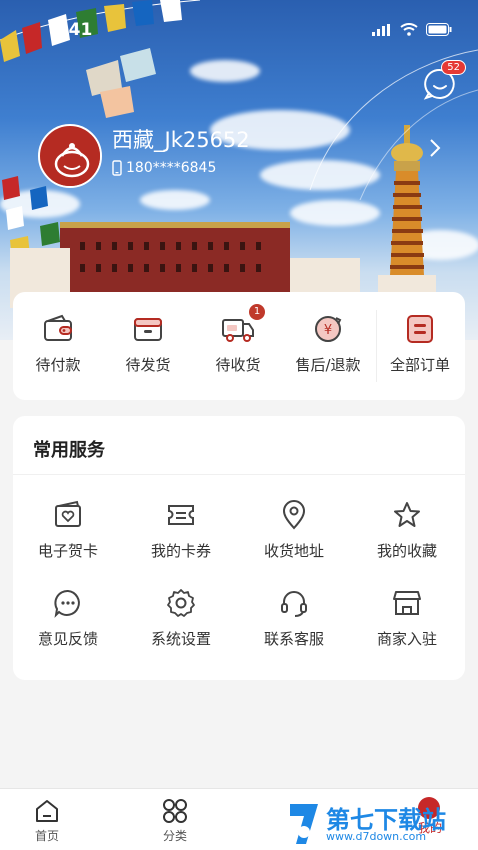 This screenshot has width=478, height=850. Describe the element at coordinates (406, 639) in the screenshot. I see `service-label: 商家入驻` at that location.